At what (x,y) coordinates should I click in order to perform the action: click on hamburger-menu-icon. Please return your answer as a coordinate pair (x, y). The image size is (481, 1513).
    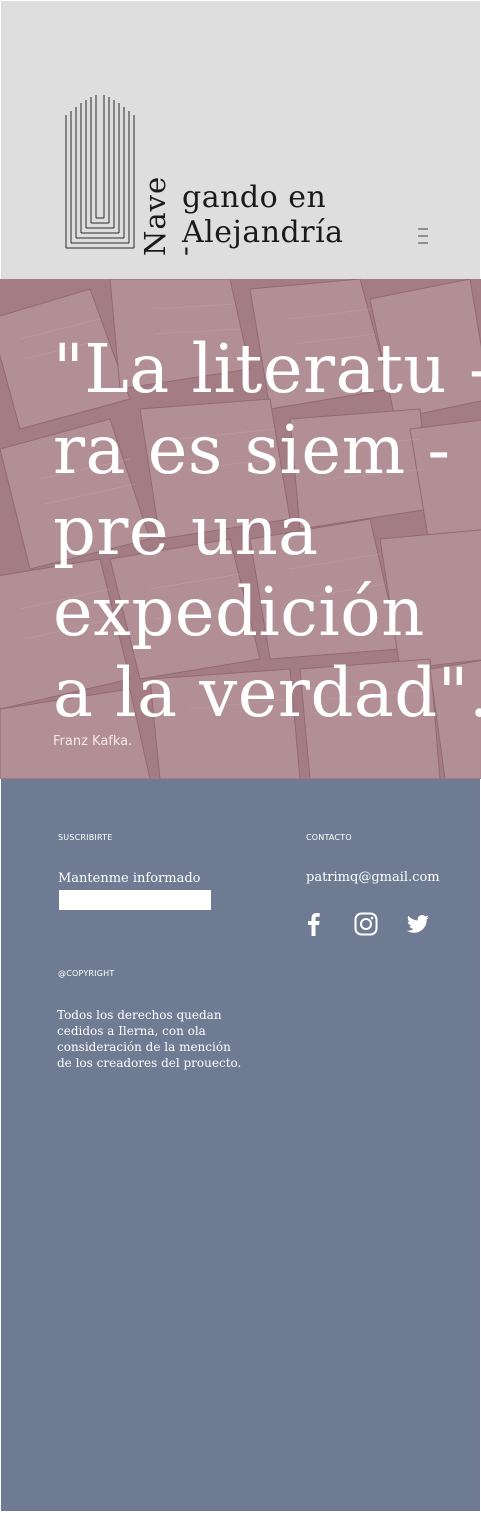
    Looking at the image, I should click on (423, 236).